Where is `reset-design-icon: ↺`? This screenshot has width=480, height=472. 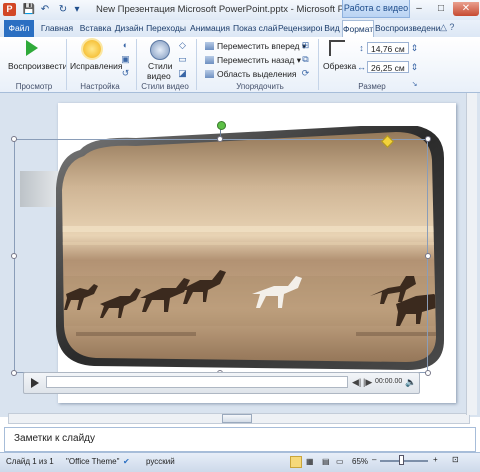 reset-design-icon: ↺ is located at coordinates (125, 73).